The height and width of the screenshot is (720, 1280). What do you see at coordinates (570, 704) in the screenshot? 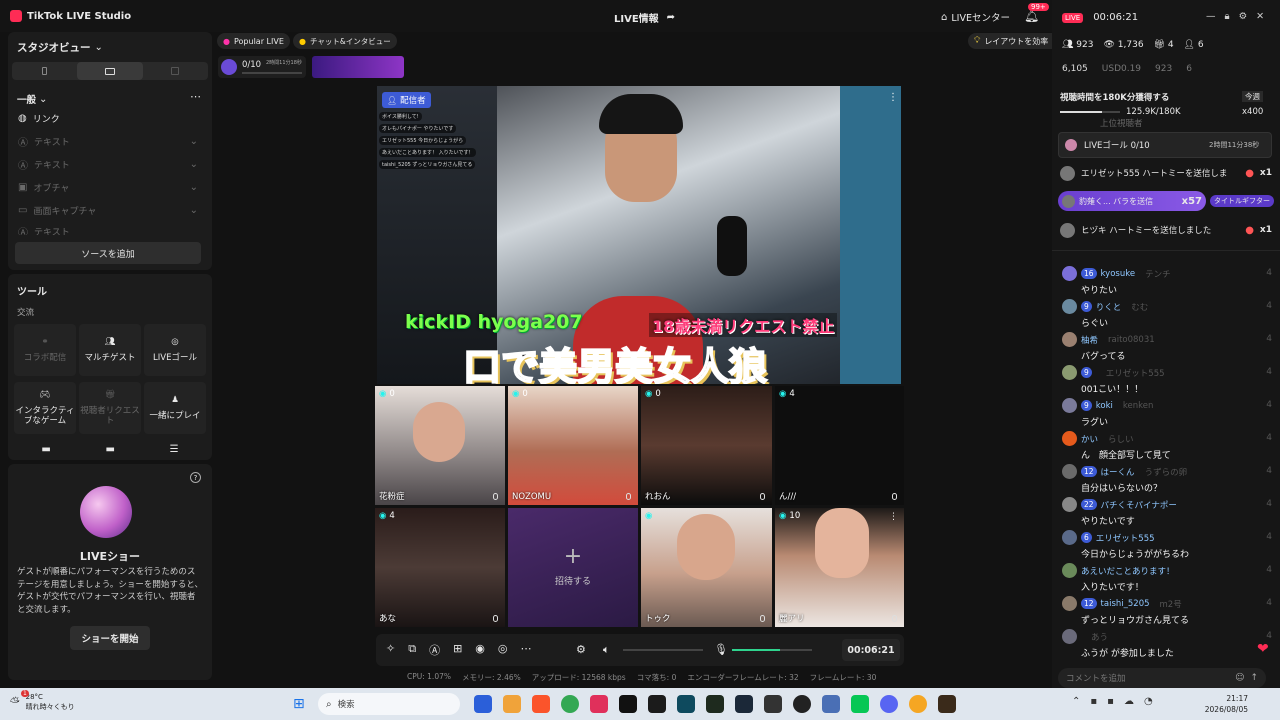
I see `chrome-icon` at bounding box center [570, 704].